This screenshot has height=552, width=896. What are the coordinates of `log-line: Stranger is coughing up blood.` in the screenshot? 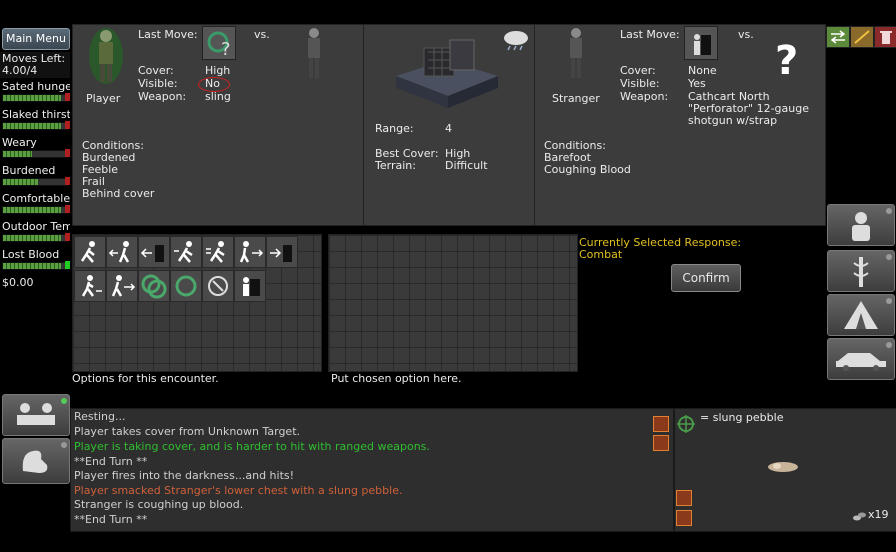 It's located at (159, 504).